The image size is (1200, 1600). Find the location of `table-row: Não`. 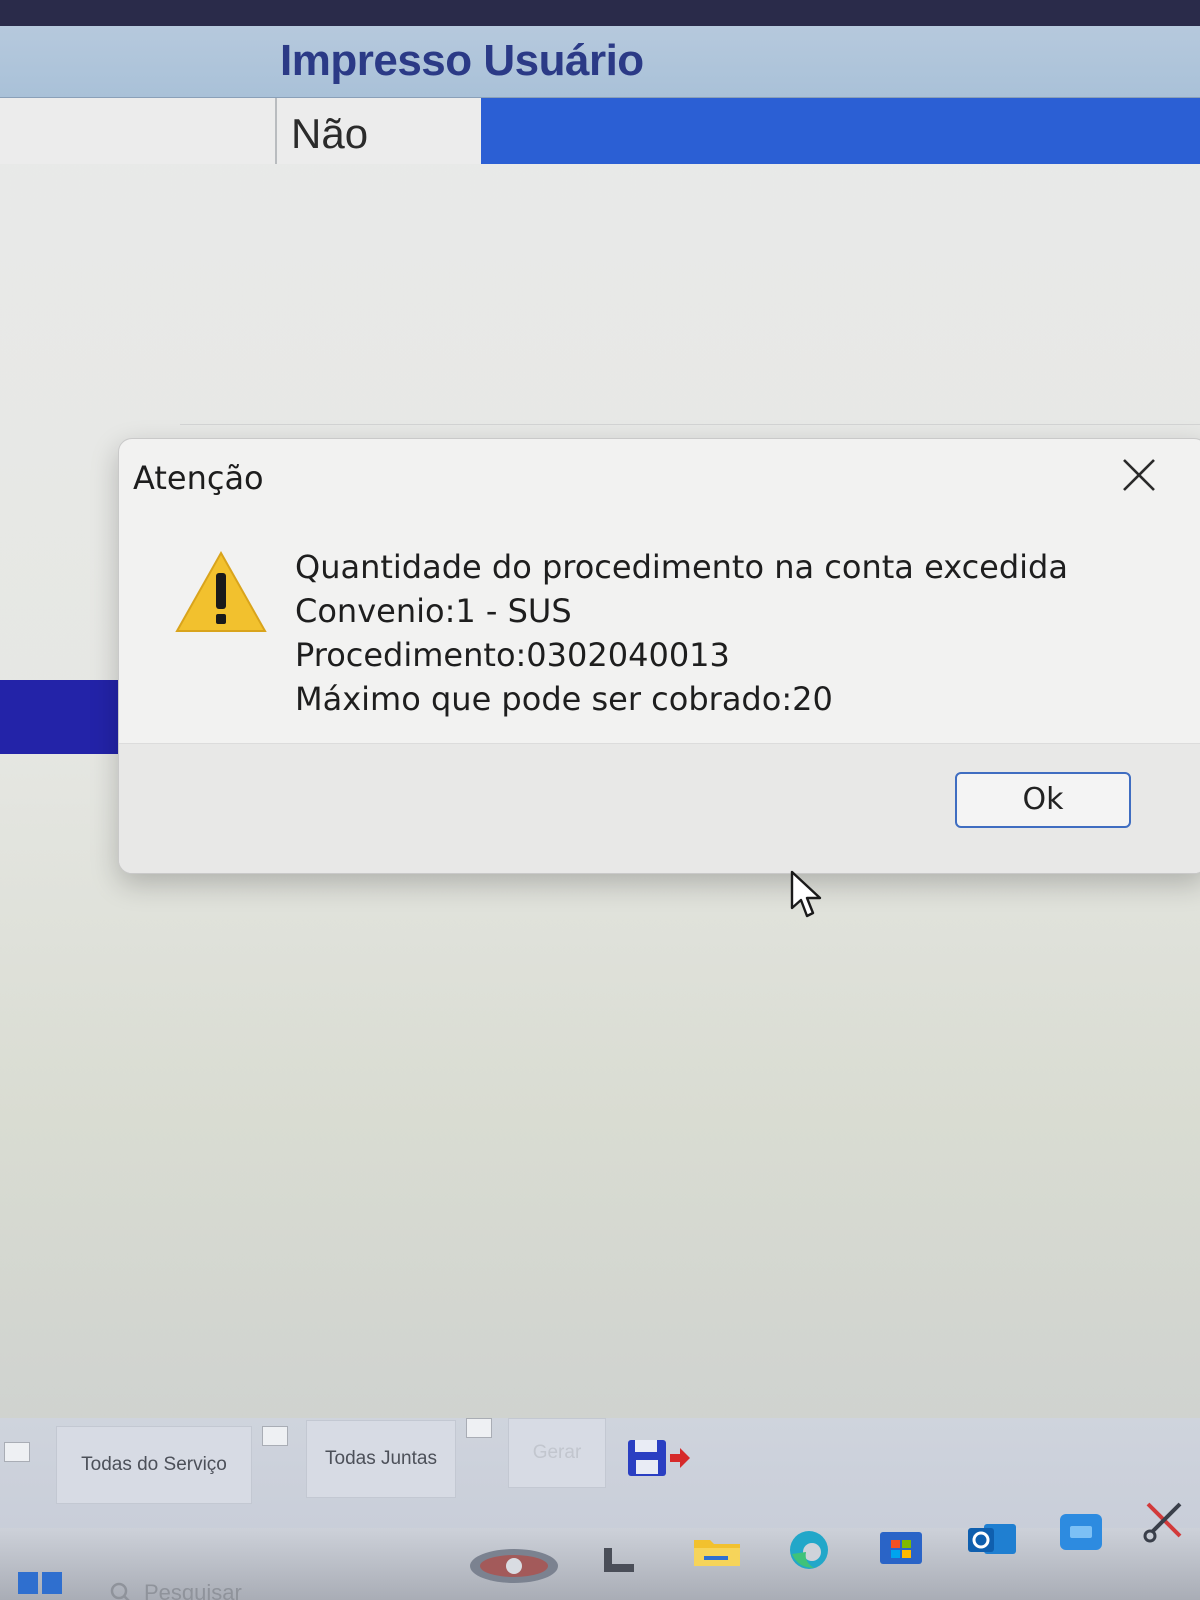

table-row: Não is located at coordinates (600, 131).